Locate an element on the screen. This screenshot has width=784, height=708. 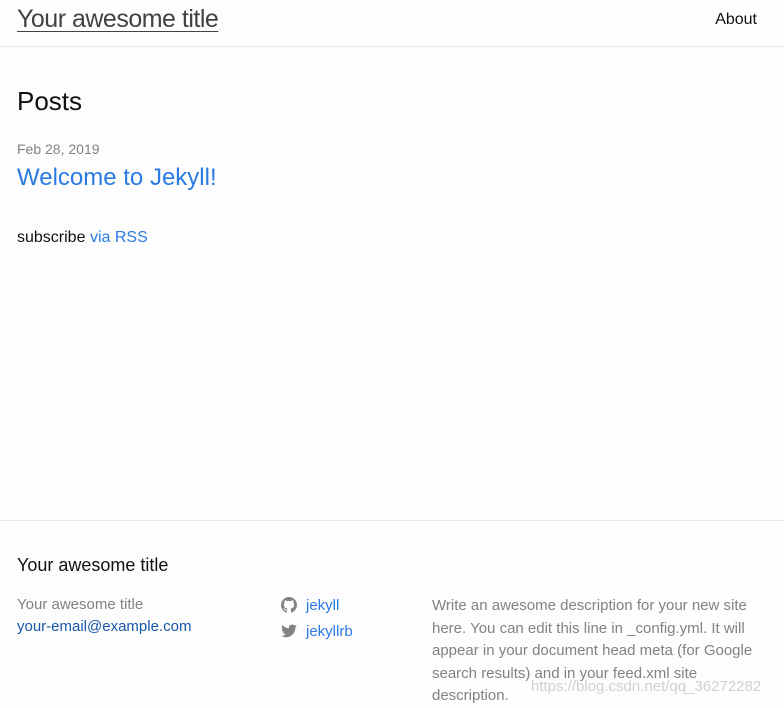
footer-site-name: Your awesome title is located at coordinates (80, 604).